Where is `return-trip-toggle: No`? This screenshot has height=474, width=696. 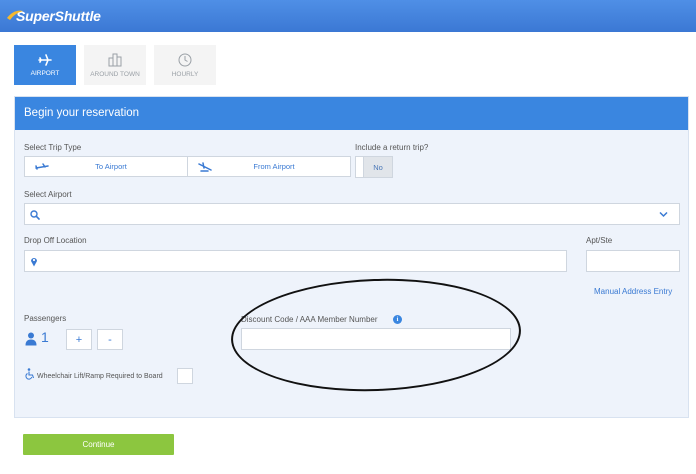 return-trip-toggle: No is located at coordinates (374, 167).